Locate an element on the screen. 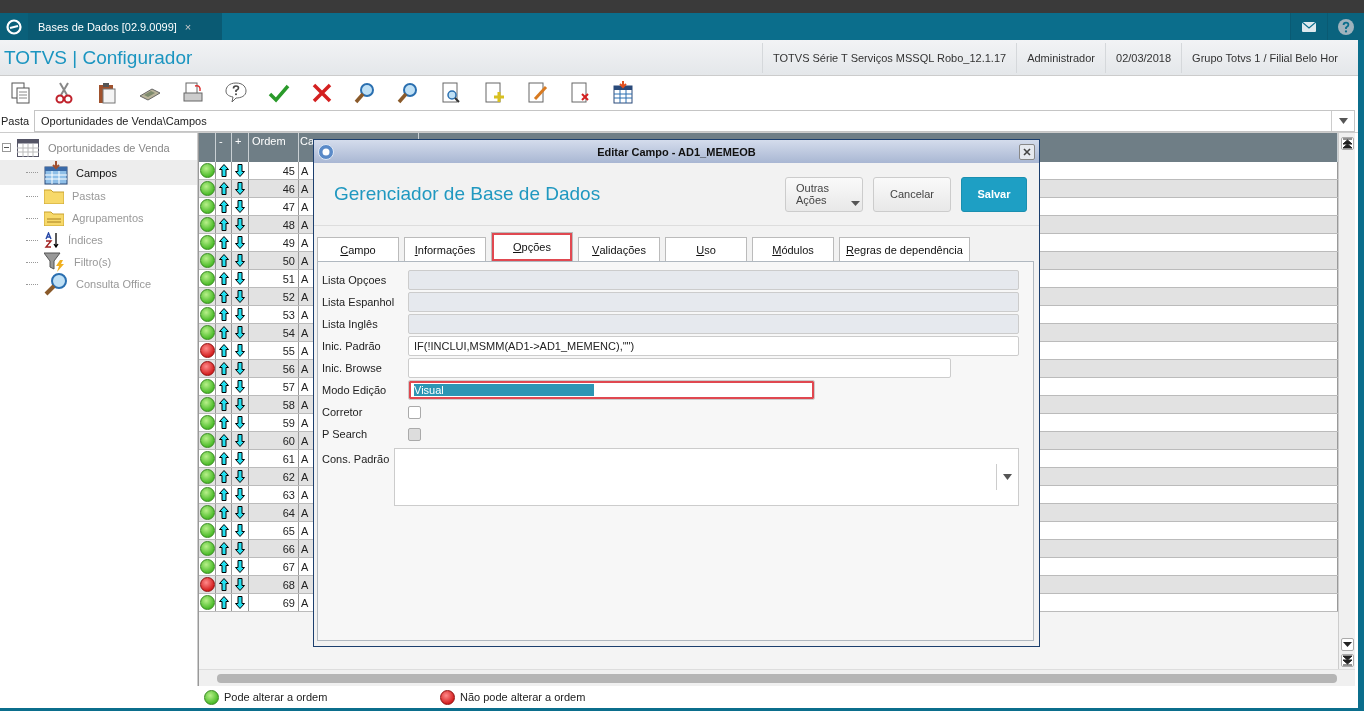  tab: Campo is located at coordinates (358, 249).